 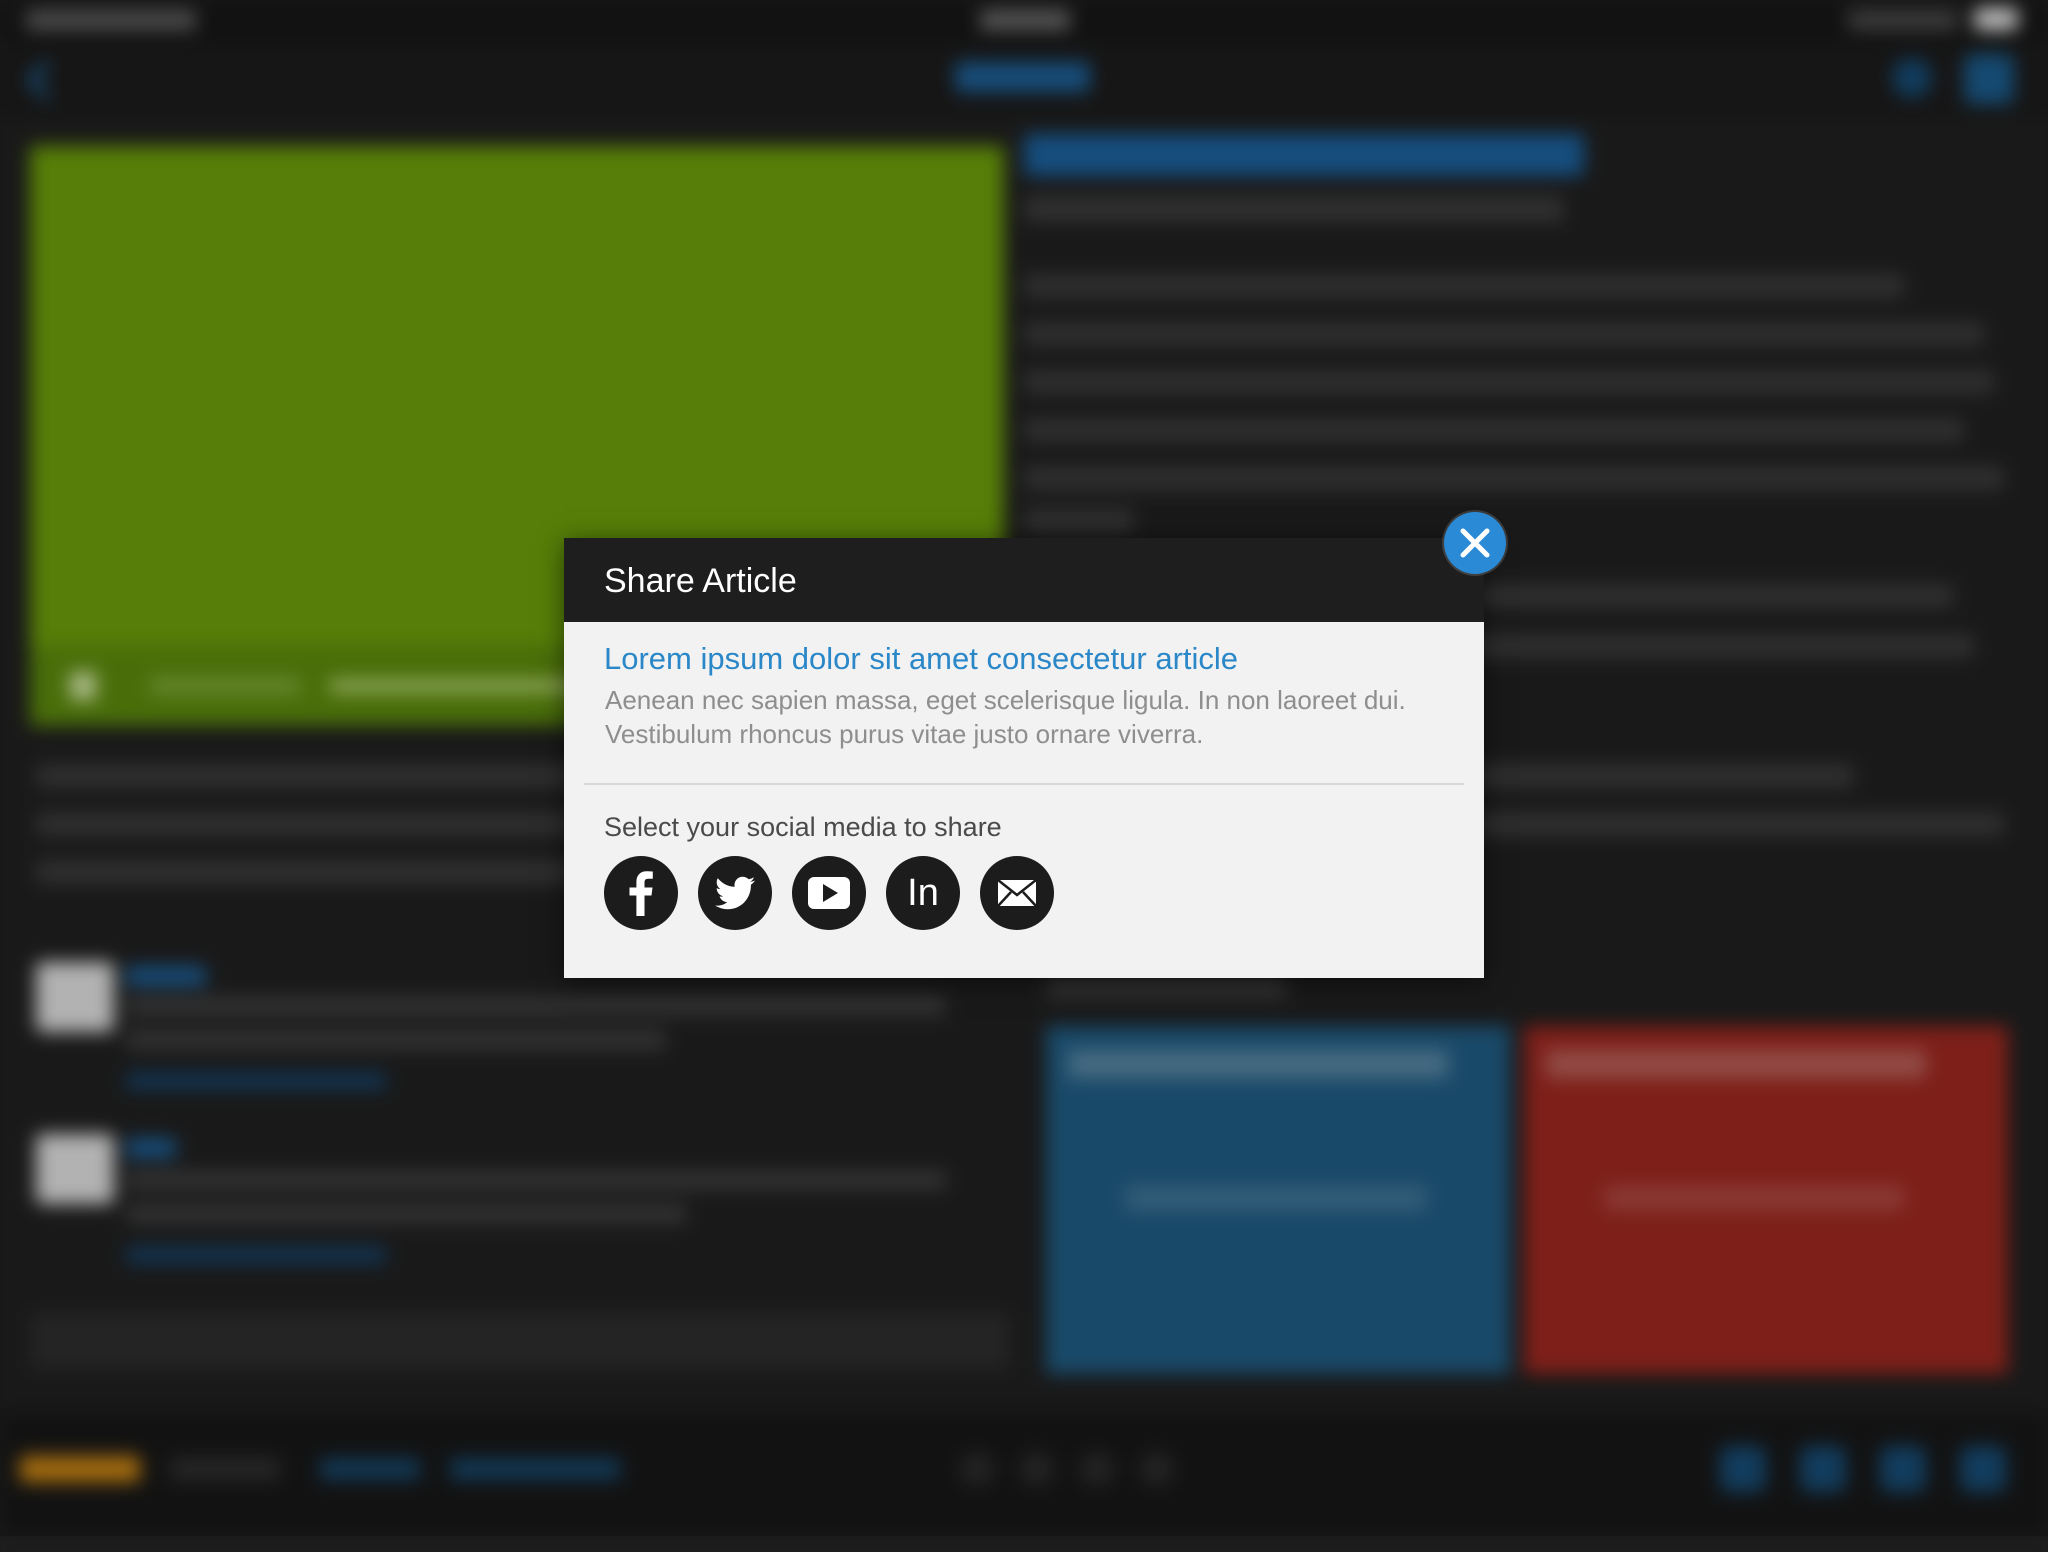 I want to click on twitter-icon, so click(x=735, y=893).